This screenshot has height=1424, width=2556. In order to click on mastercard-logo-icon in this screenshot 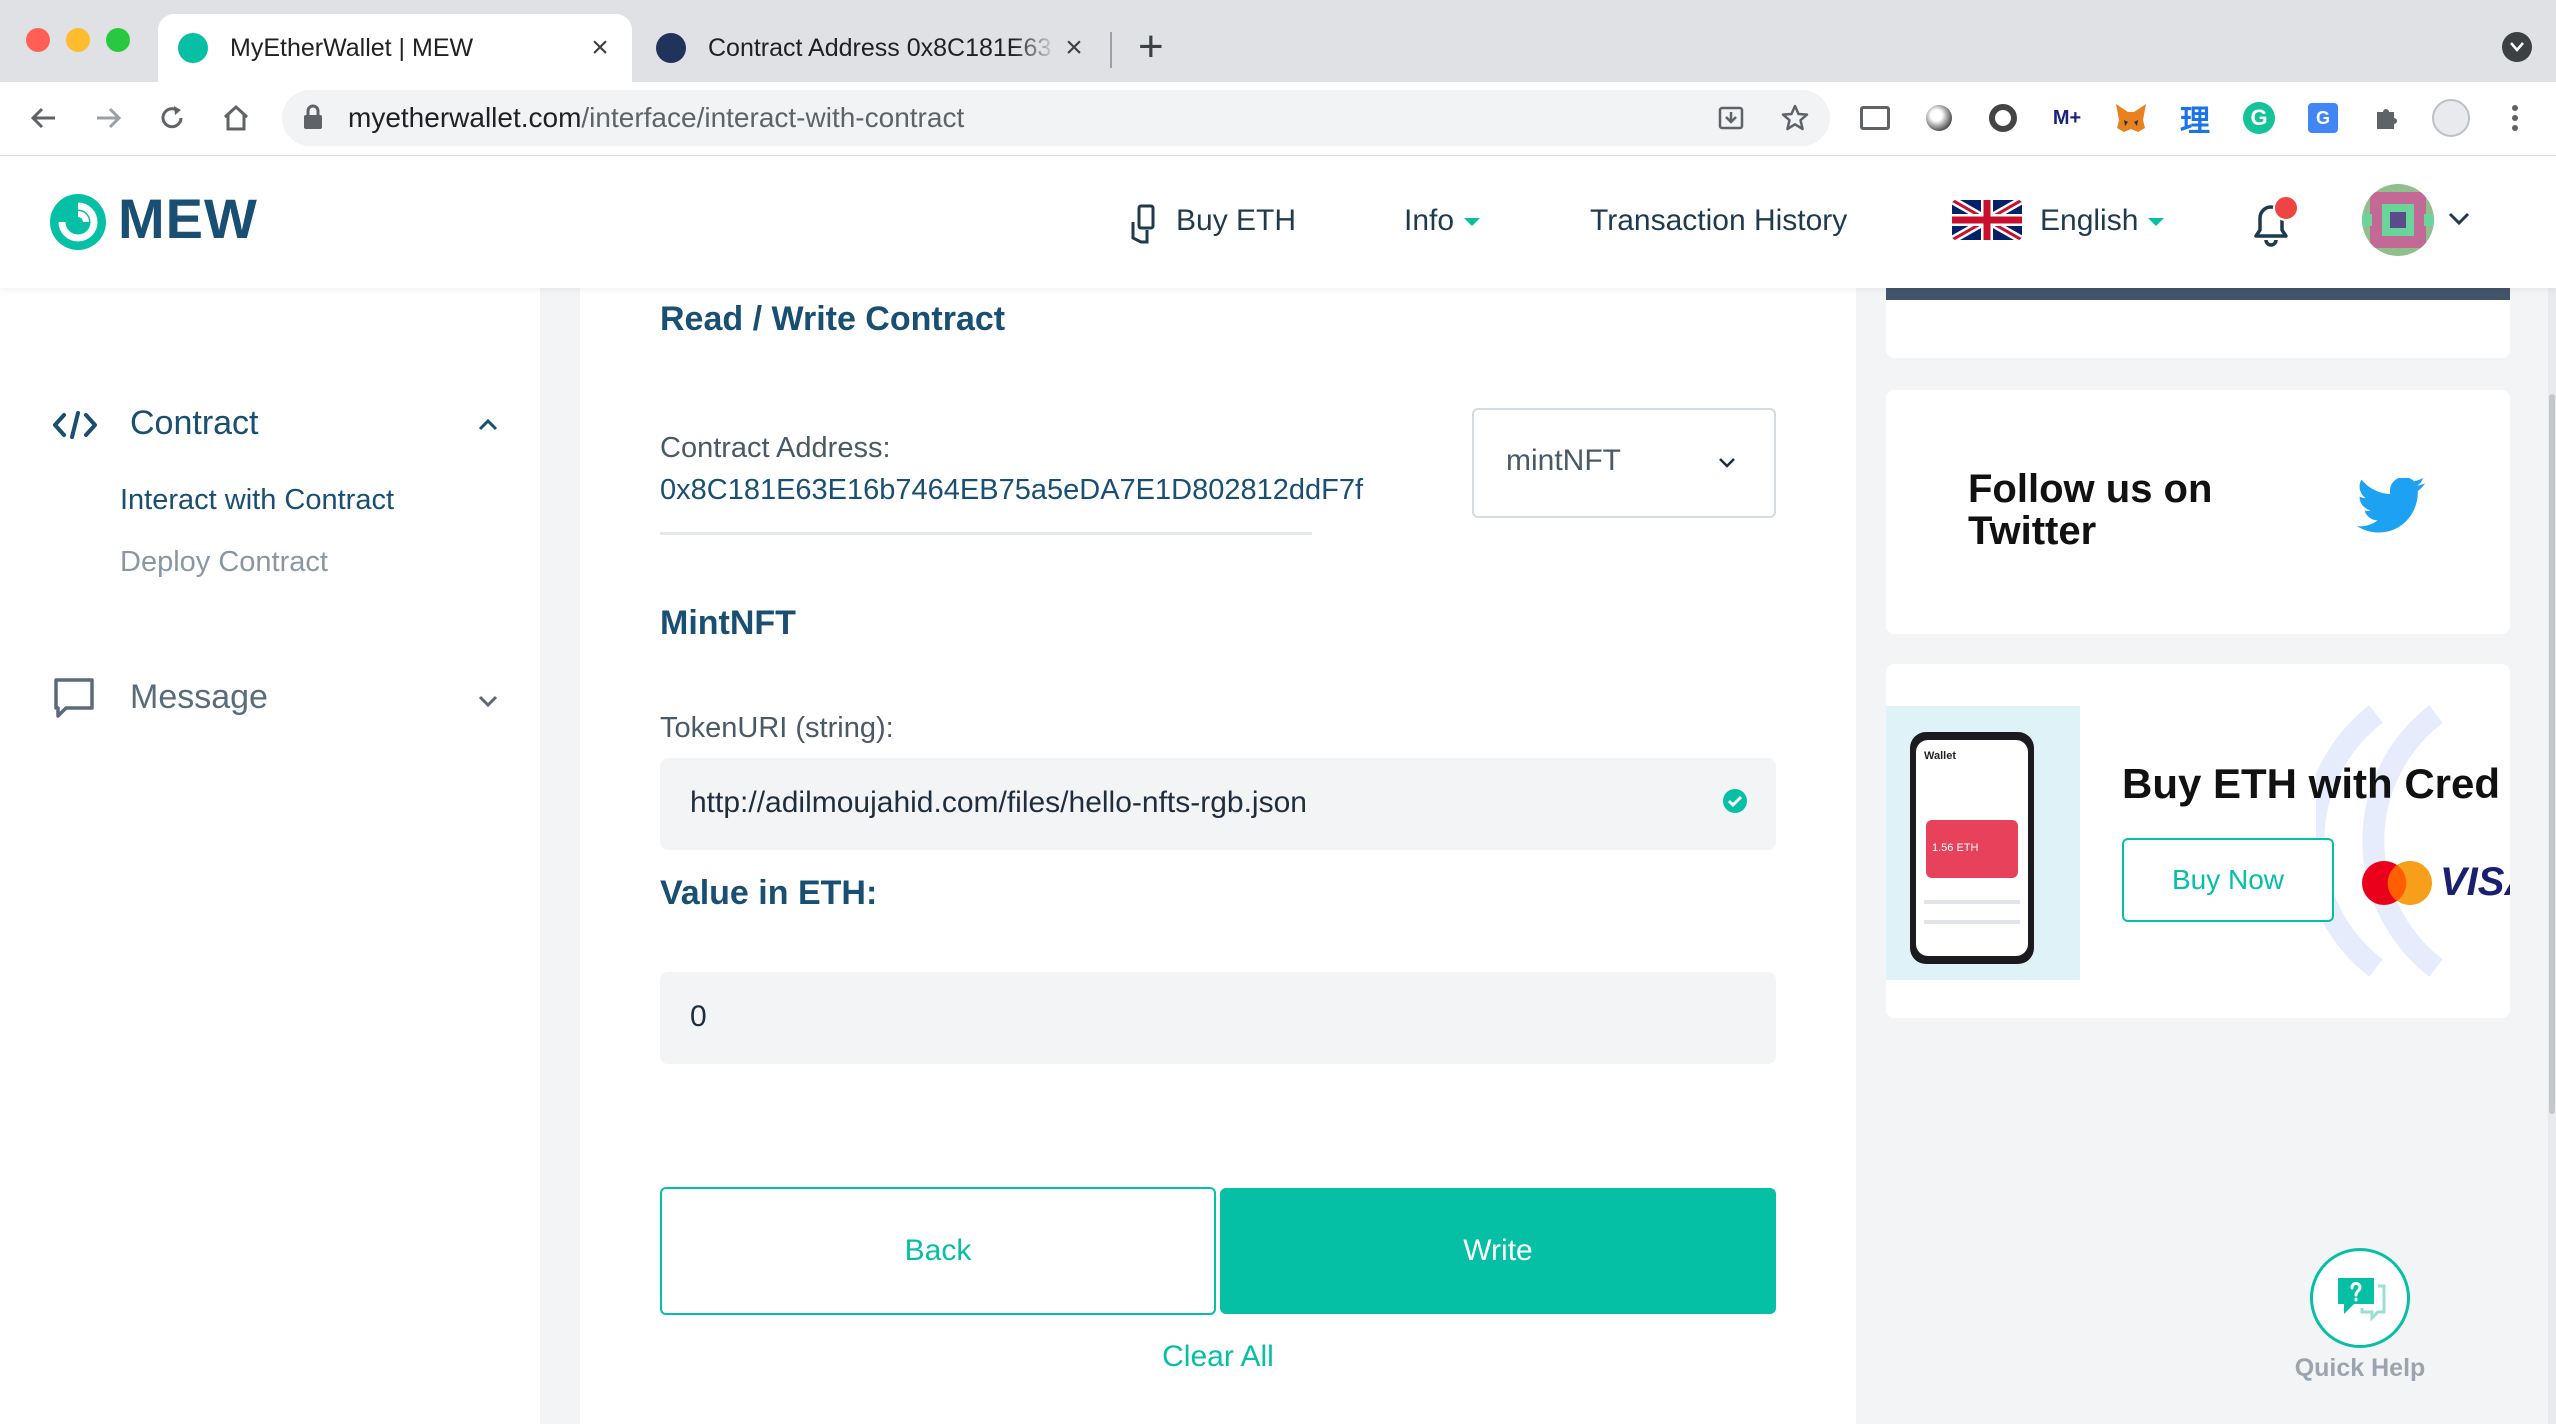, I will do `click(2397, 883)`.